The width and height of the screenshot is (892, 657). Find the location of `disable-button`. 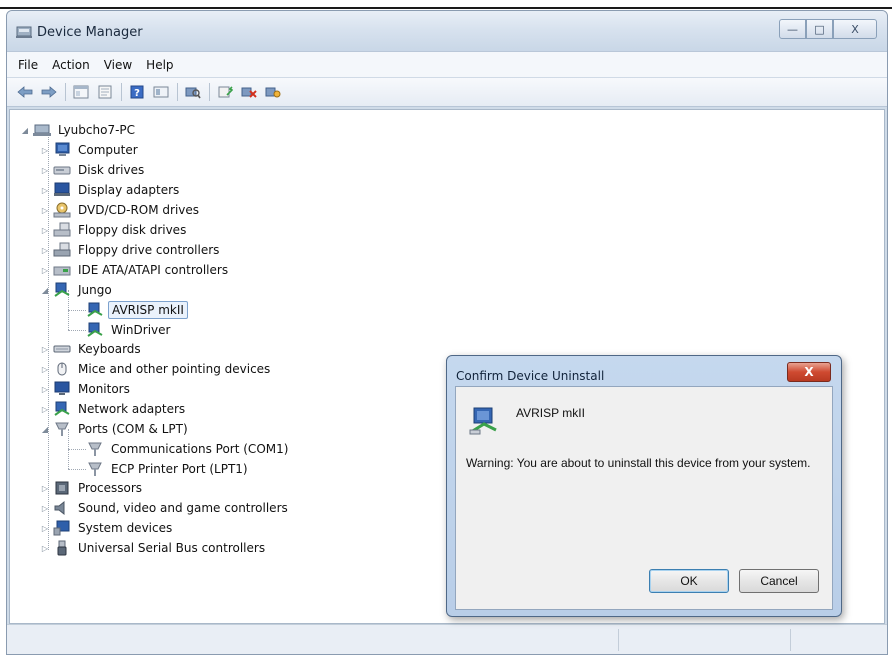

disable-button is located at coordinates (273, 92).